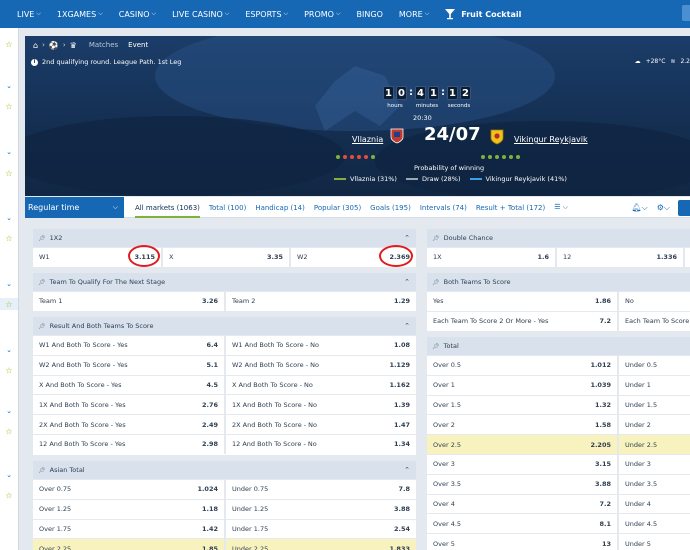  What do you see at coordinates (128, 528) in the screenshot?
I see `odd-cell: Over 1.75 1.42` at bounding box center [128, 528].